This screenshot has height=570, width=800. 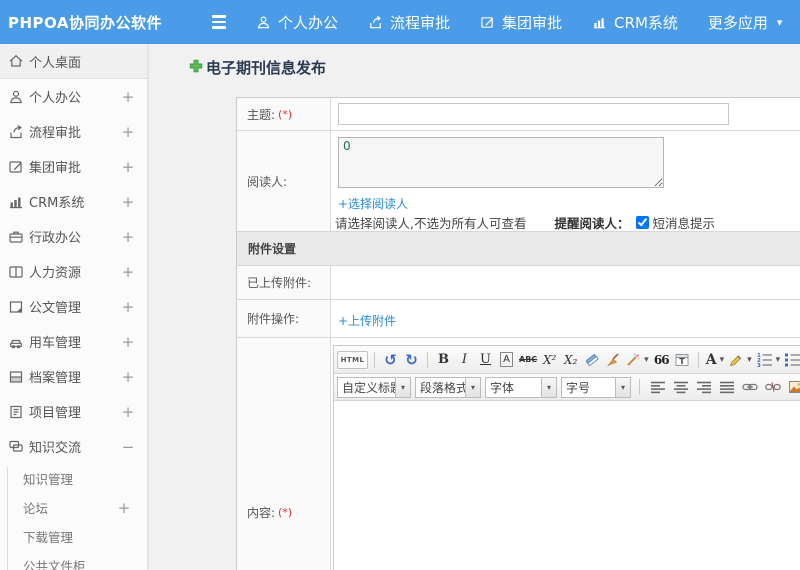 I want to click on format-brush-button, so click(x=612, y=360).